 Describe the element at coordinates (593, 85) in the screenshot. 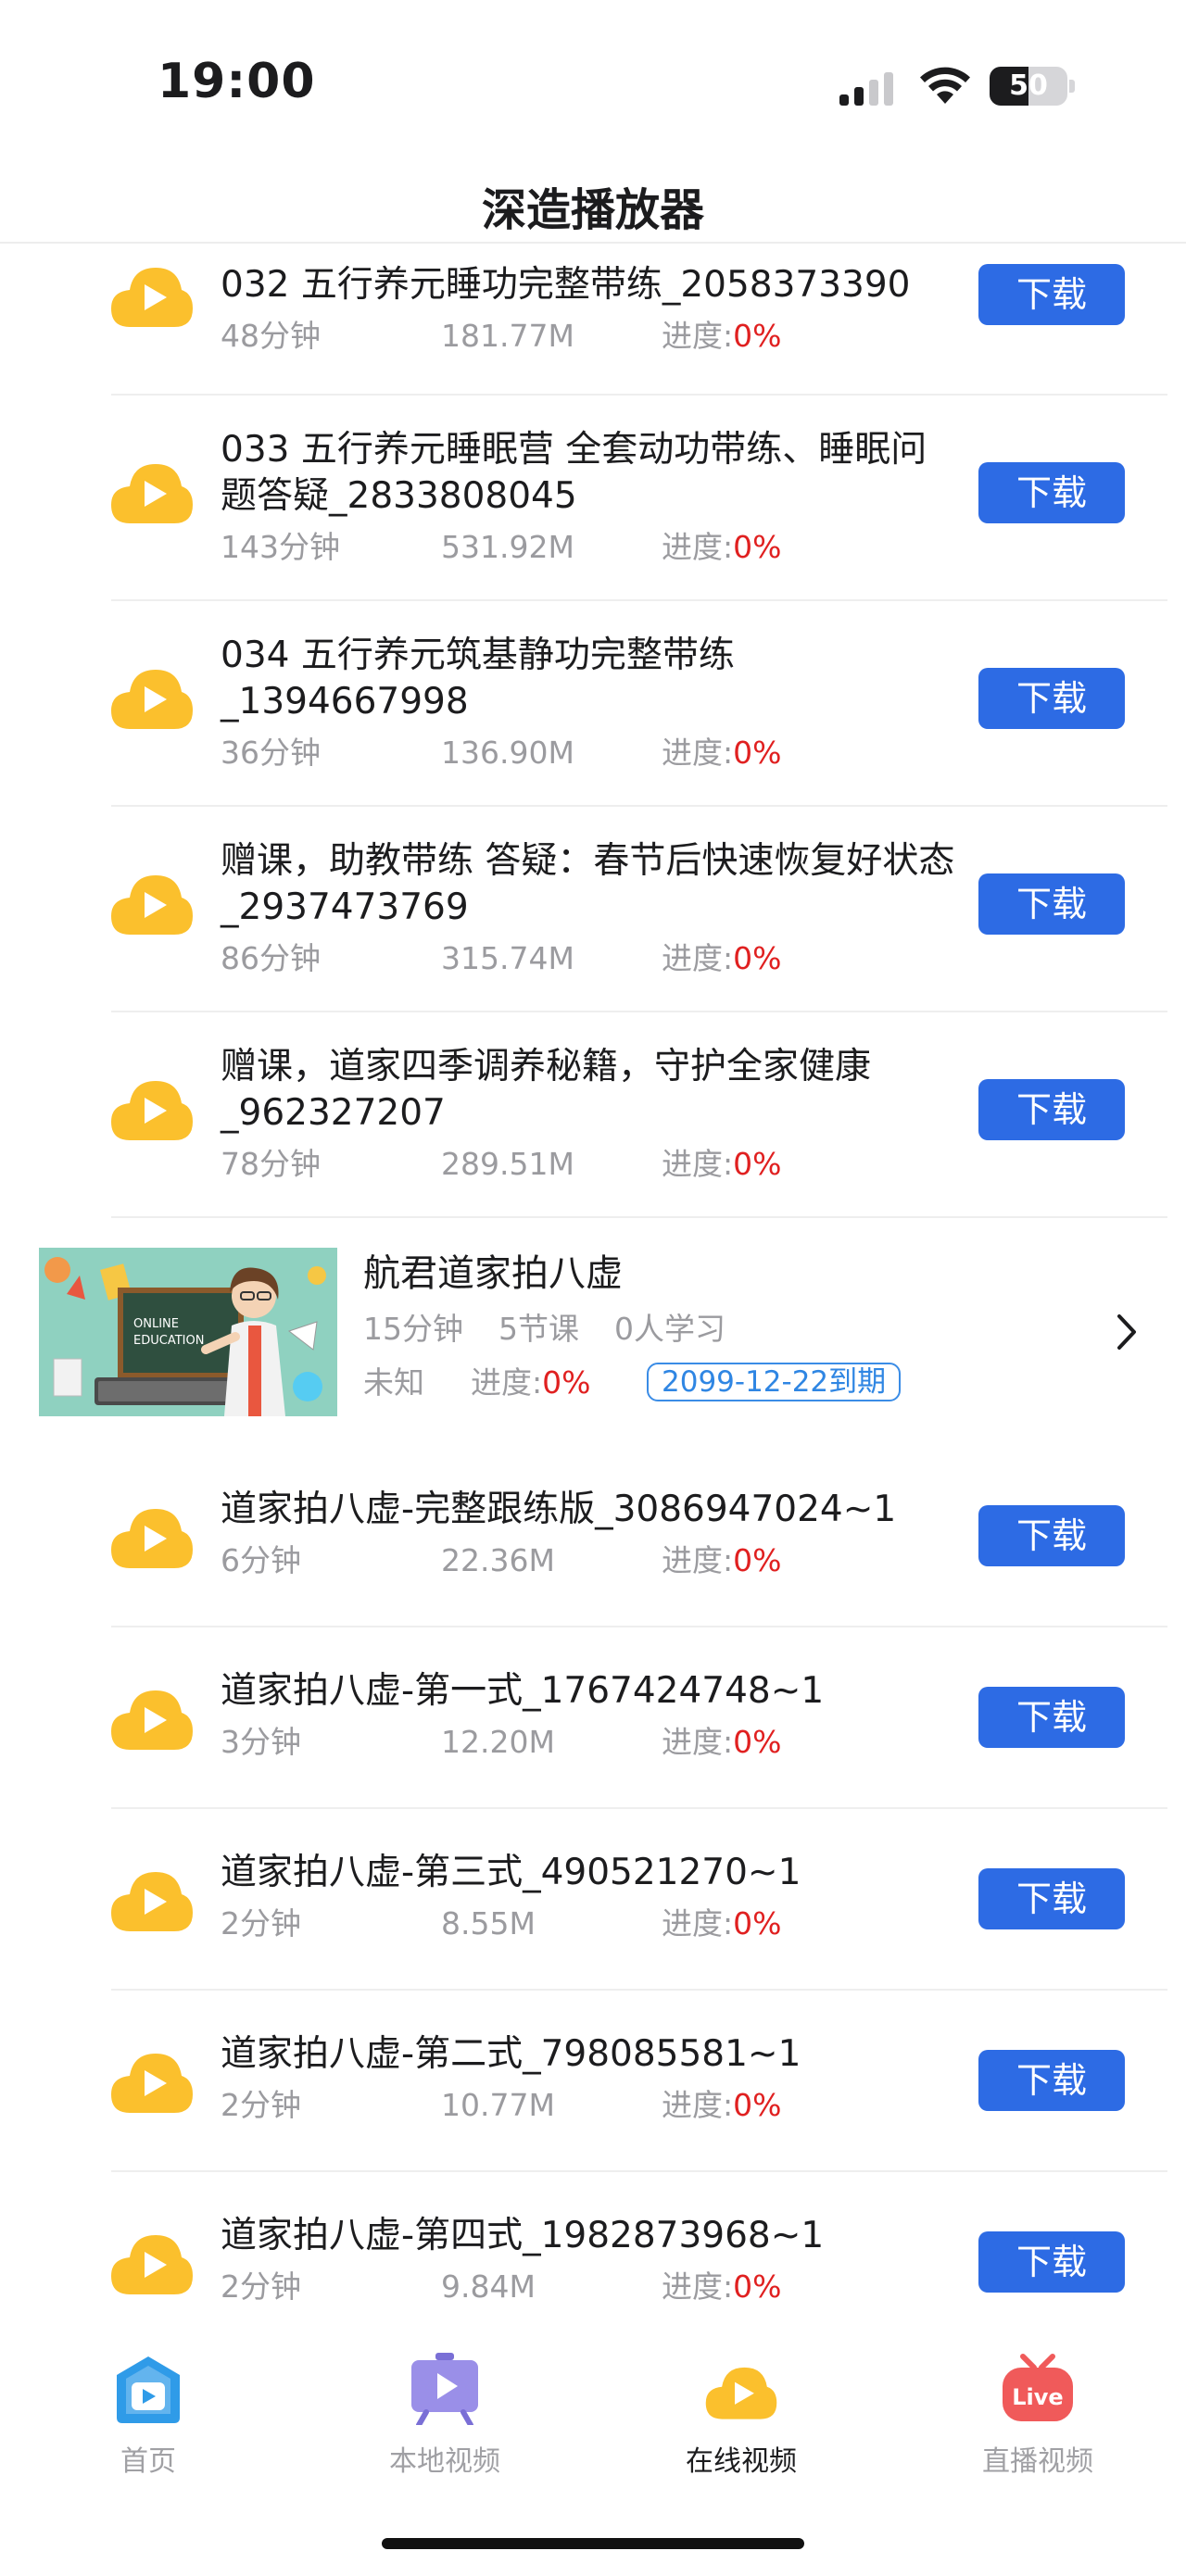

I see `status-bar: 19:00 50` at that location.